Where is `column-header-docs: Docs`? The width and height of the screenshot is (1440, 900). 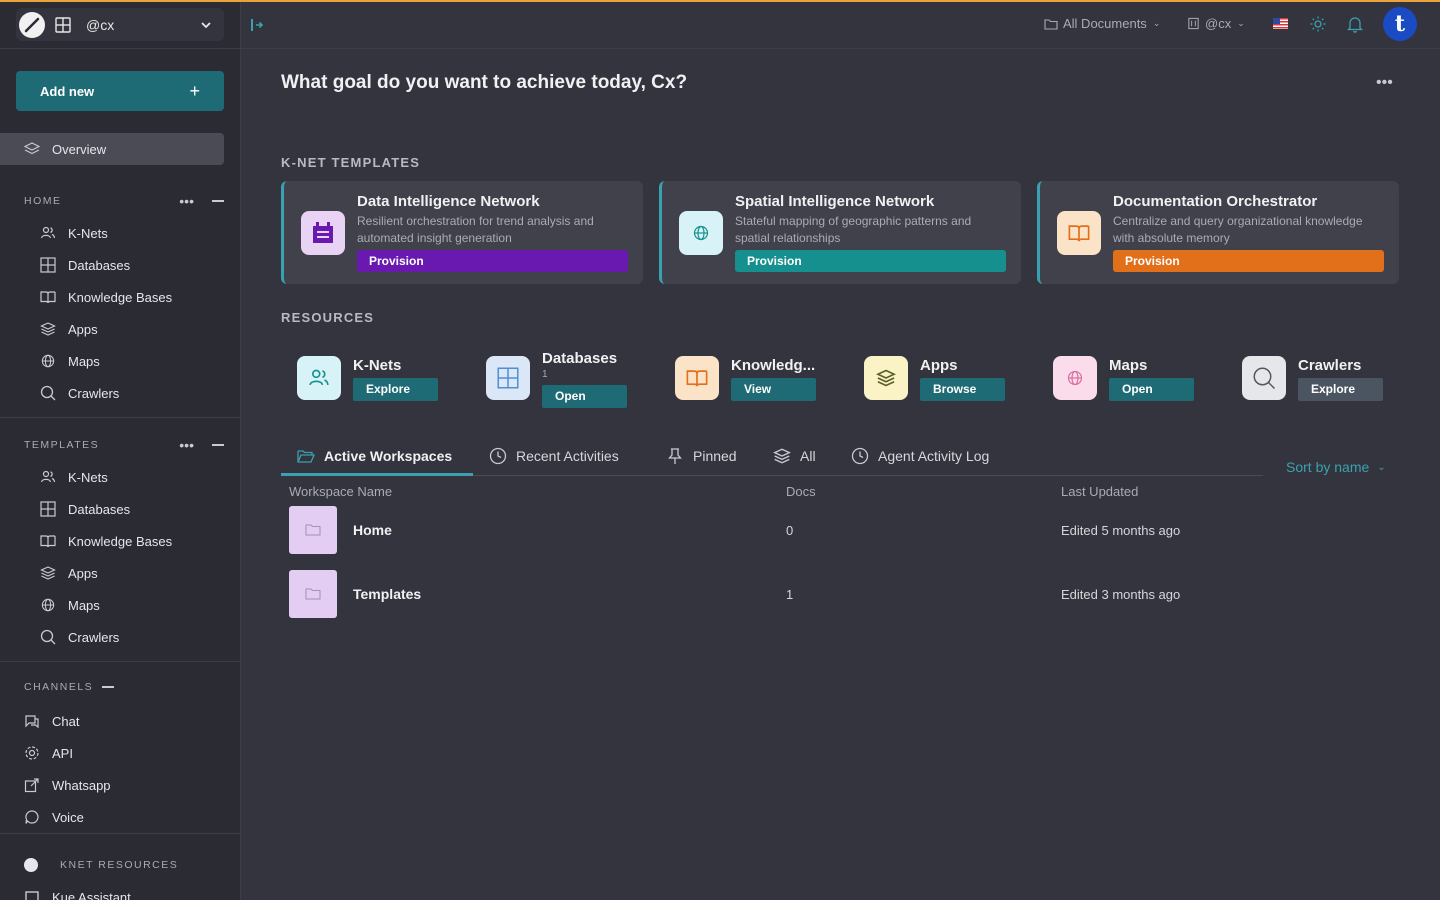
column-header-docs: Docs is located at coordinates (801, 491).